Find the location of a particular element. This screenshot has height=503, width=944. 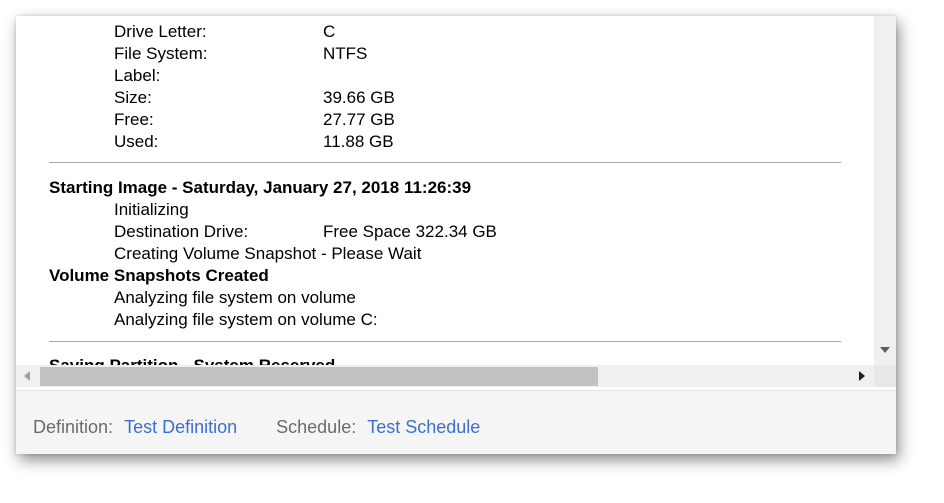

scrollbar-corner is located at coordinates (885, 376).